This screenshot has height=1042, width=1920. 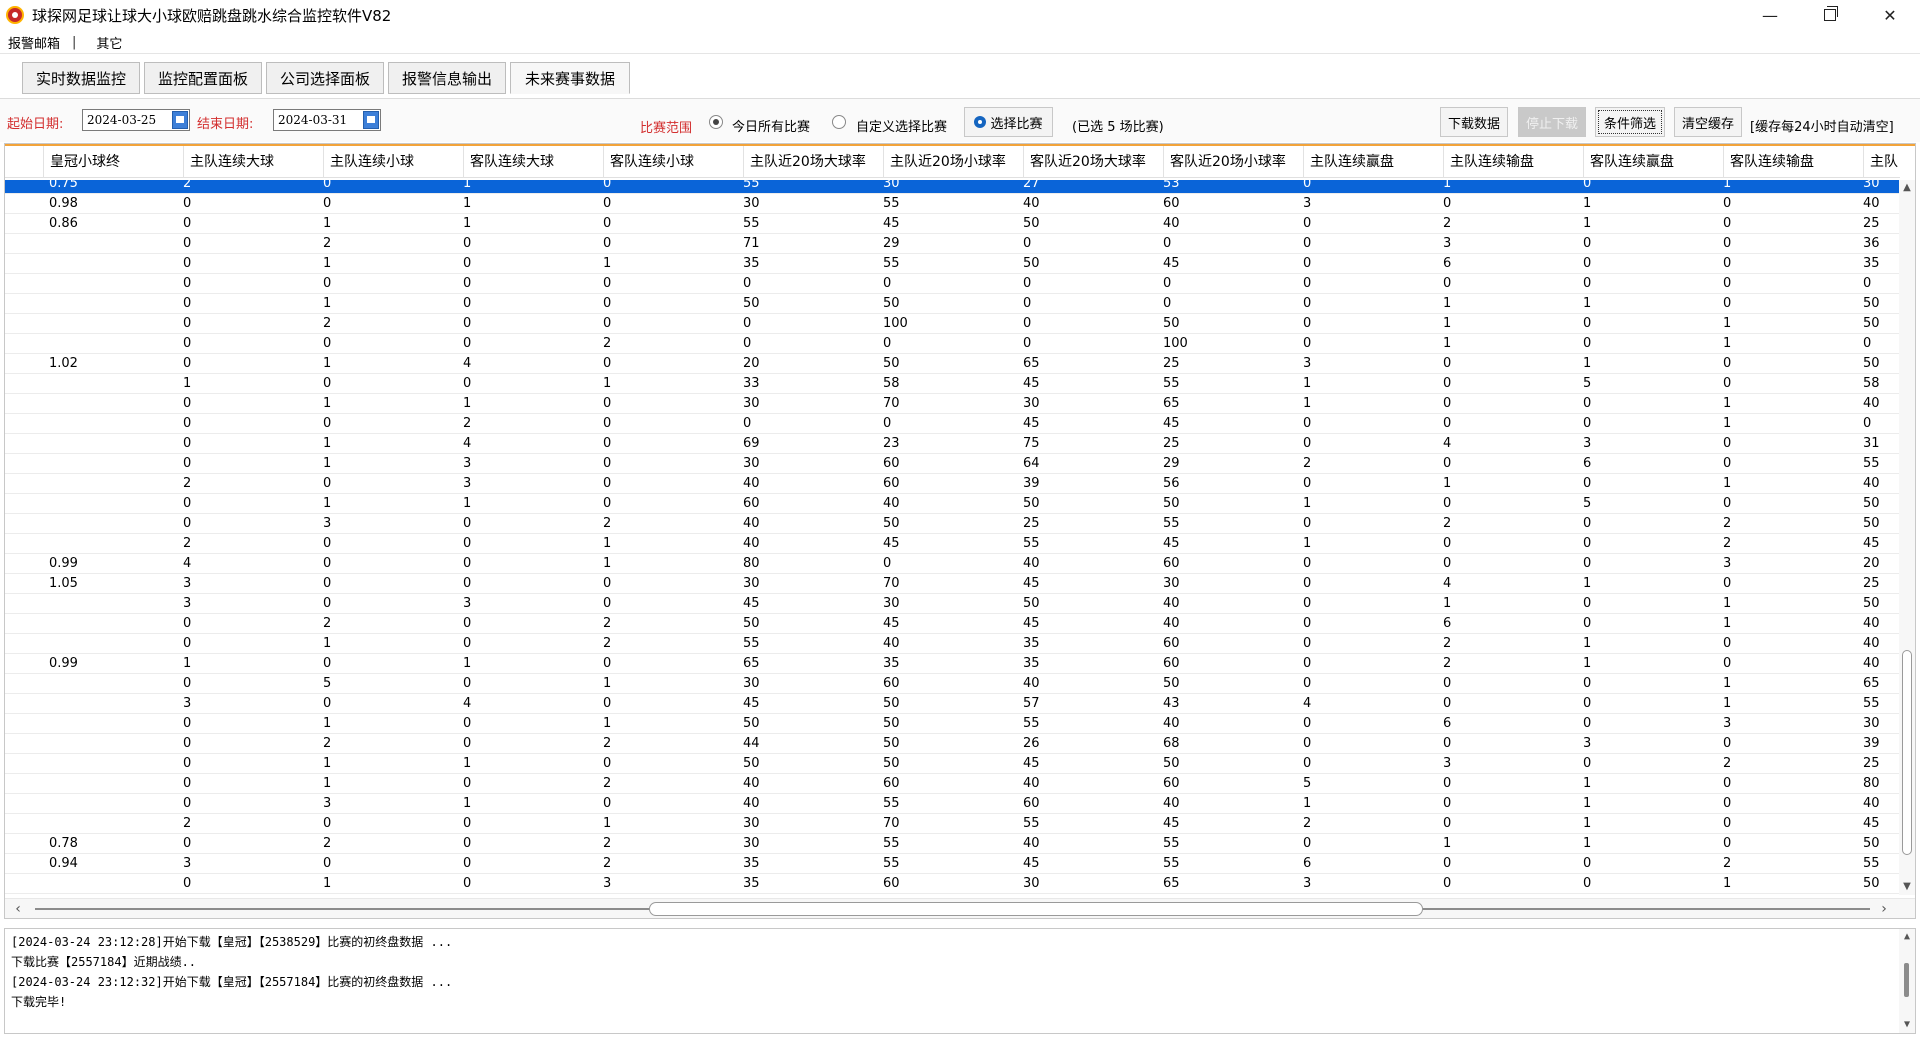 What do you see at coordinates (952, 604) in the screenshot?
I see `table-row: 3 0 3 0 45 30 50 40 0 1 0 1 50` at bounding box center [952, 604].